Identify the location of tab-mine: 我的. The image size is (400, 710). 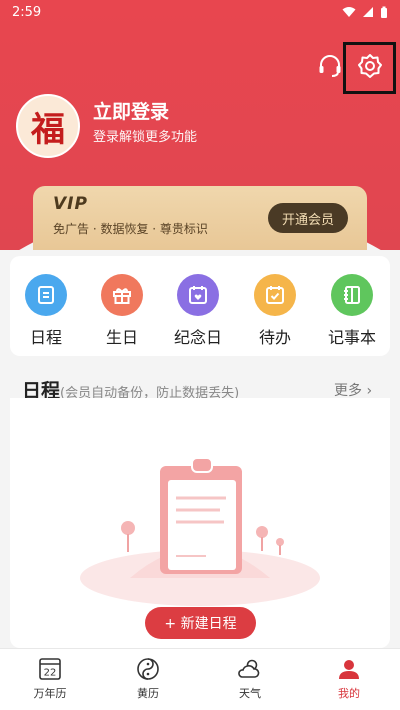
(349, 679).